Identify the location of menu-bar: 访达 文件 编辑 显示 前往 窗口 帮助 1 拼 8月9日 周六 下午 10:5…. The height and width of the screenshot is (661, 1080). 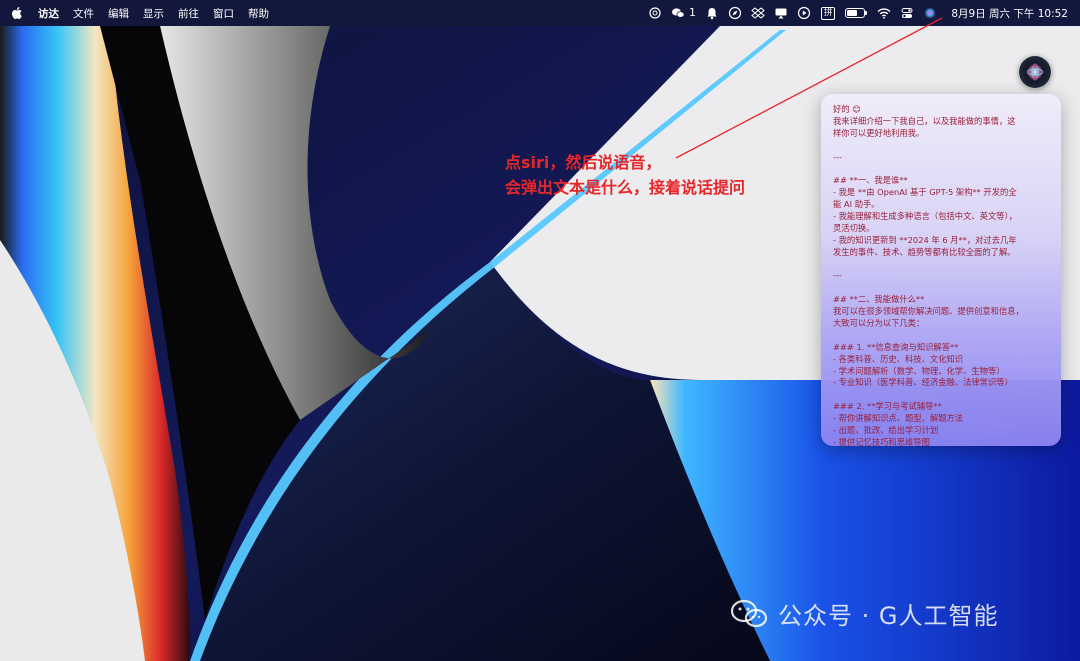
(540, 13).